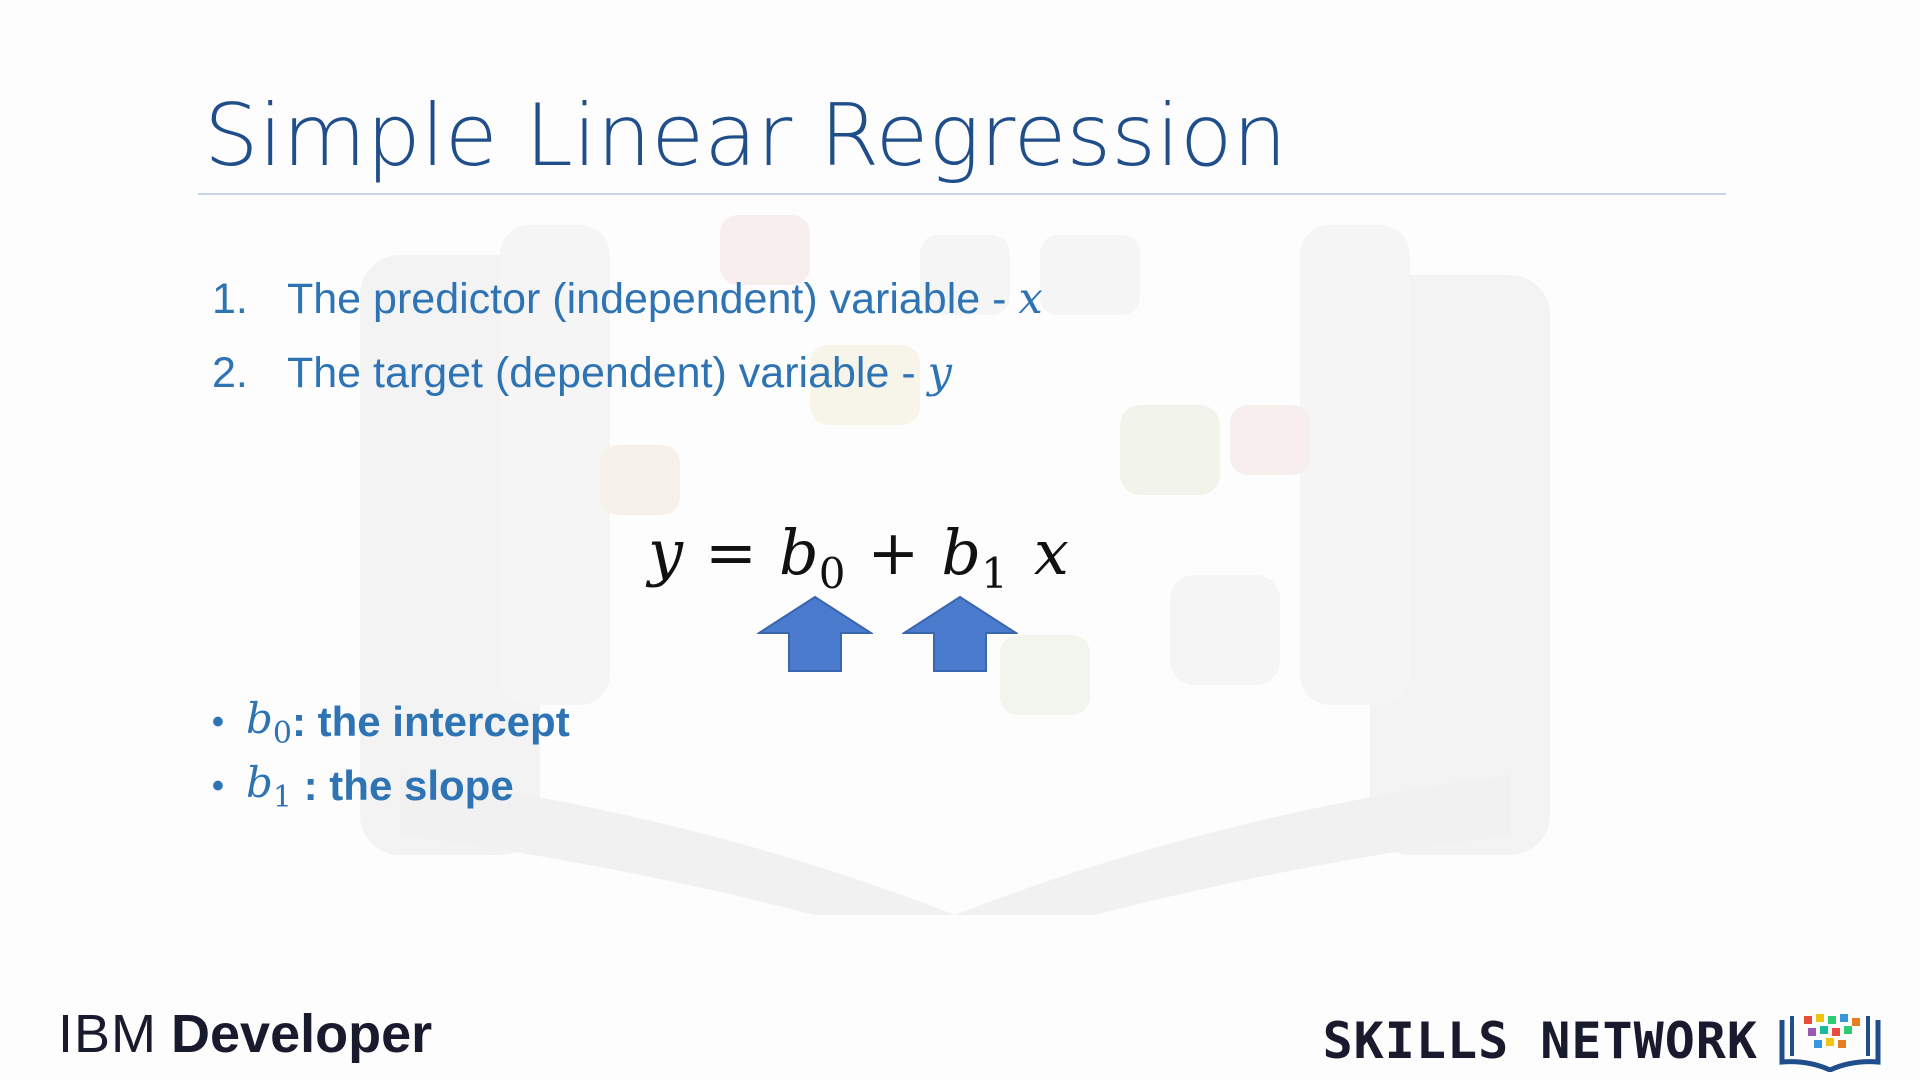 The width and height of the screenshot is (1920, 1080). I want to click on equation-b0-subscript: 0, so click(832, 573).